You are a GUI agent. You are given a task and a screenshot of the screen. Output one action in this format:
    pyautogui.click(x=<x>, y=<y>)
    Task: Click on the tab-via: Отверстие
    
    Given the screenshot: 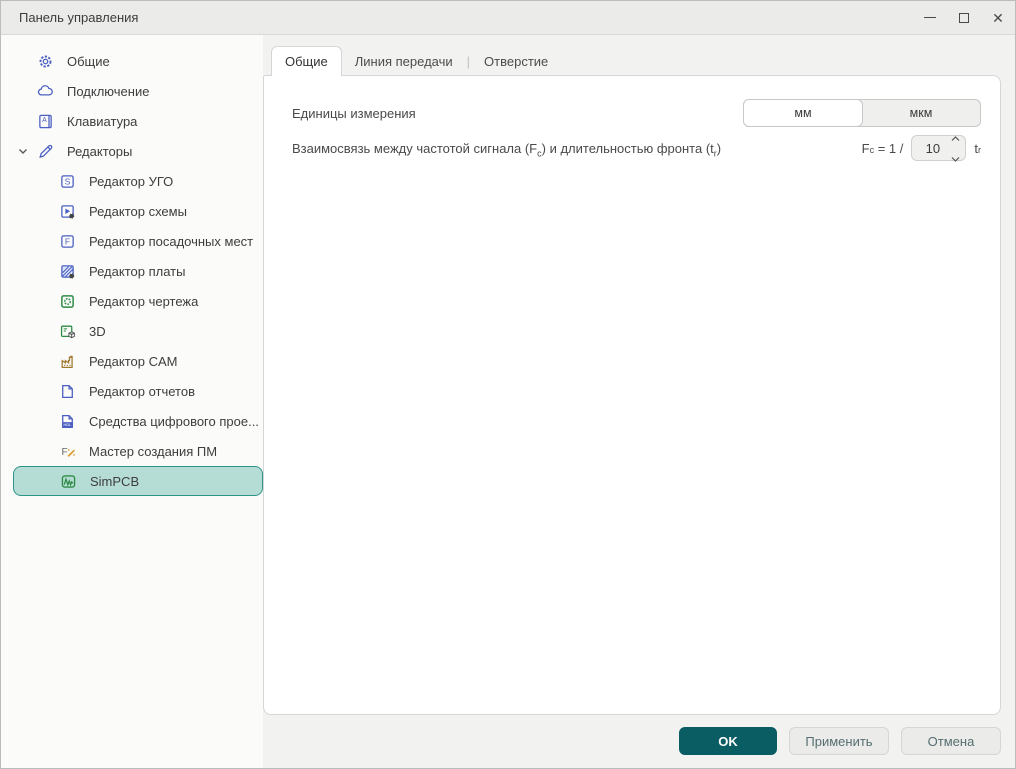 What is the action you would take?
    pyautogui.click(x=516, y=61)
    